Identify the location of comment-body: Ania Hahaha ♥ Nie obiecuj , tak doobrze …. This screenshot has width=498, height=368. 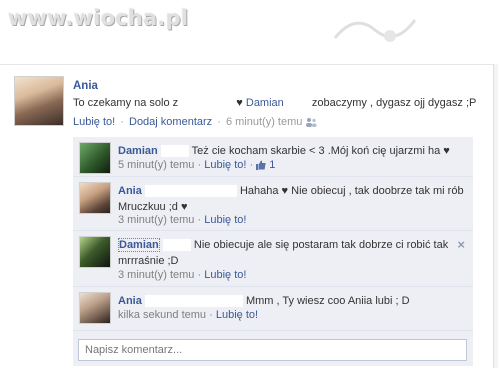
(292, 199).